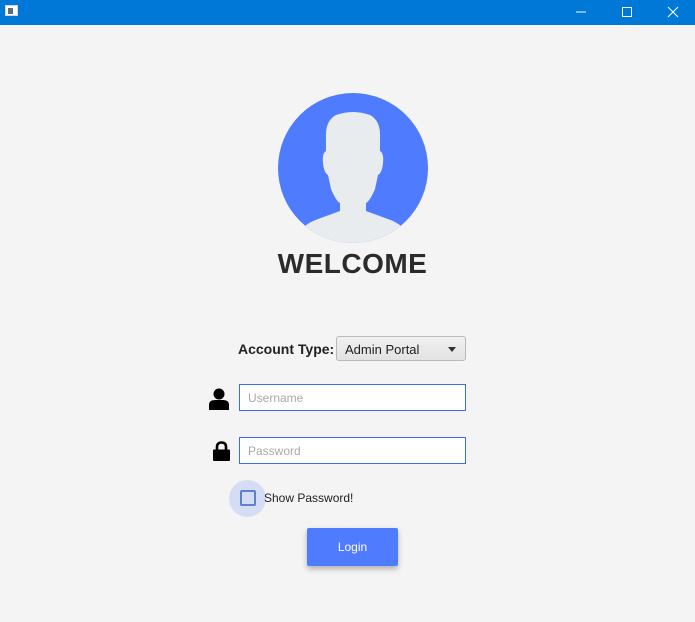 This screenshot has height=622, width=695. I want to click on maximize-icon, so click(627, 12).